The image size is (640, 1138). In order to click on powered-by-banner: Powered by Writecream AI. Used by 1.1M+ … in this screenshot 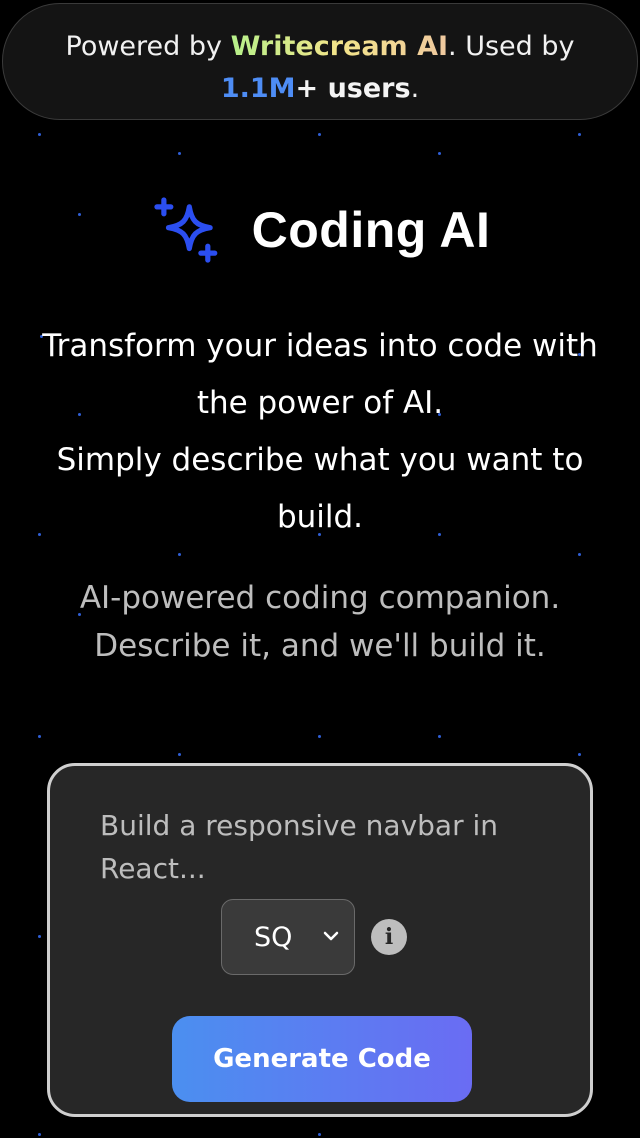, I will do `click(320, 61)`.